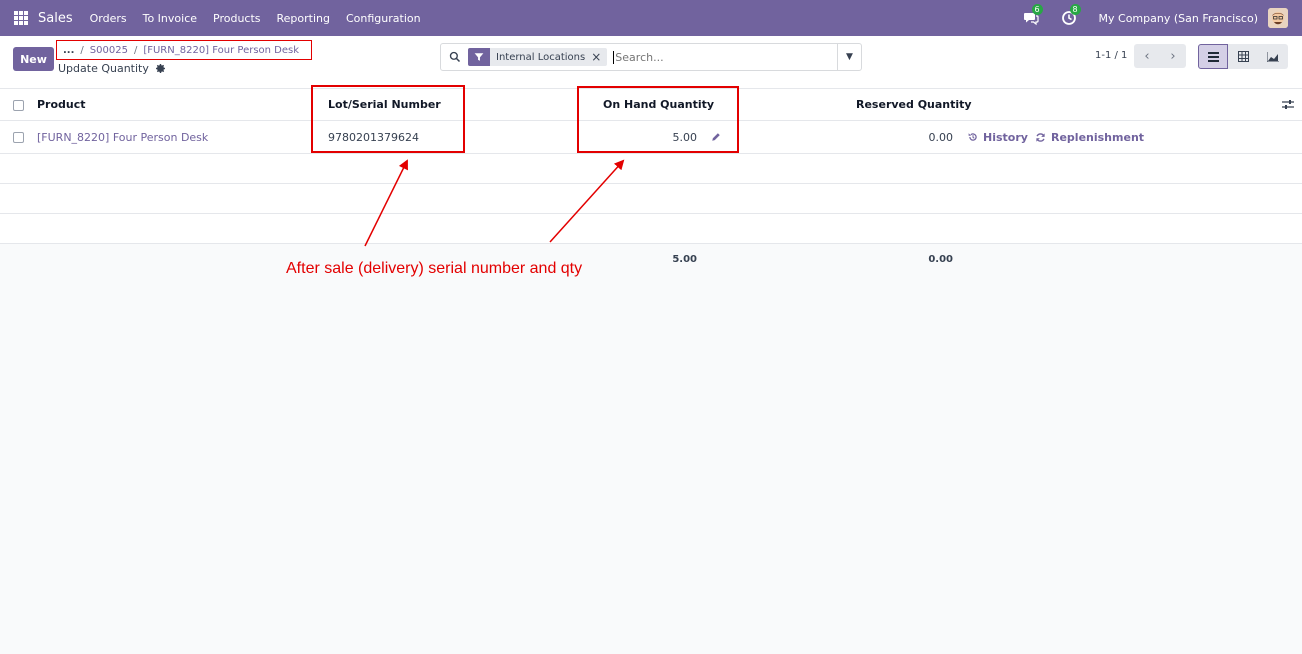 The image size is (1302, 654). I want to click on optional-columns-sliders-icon, so click(1288, 104).